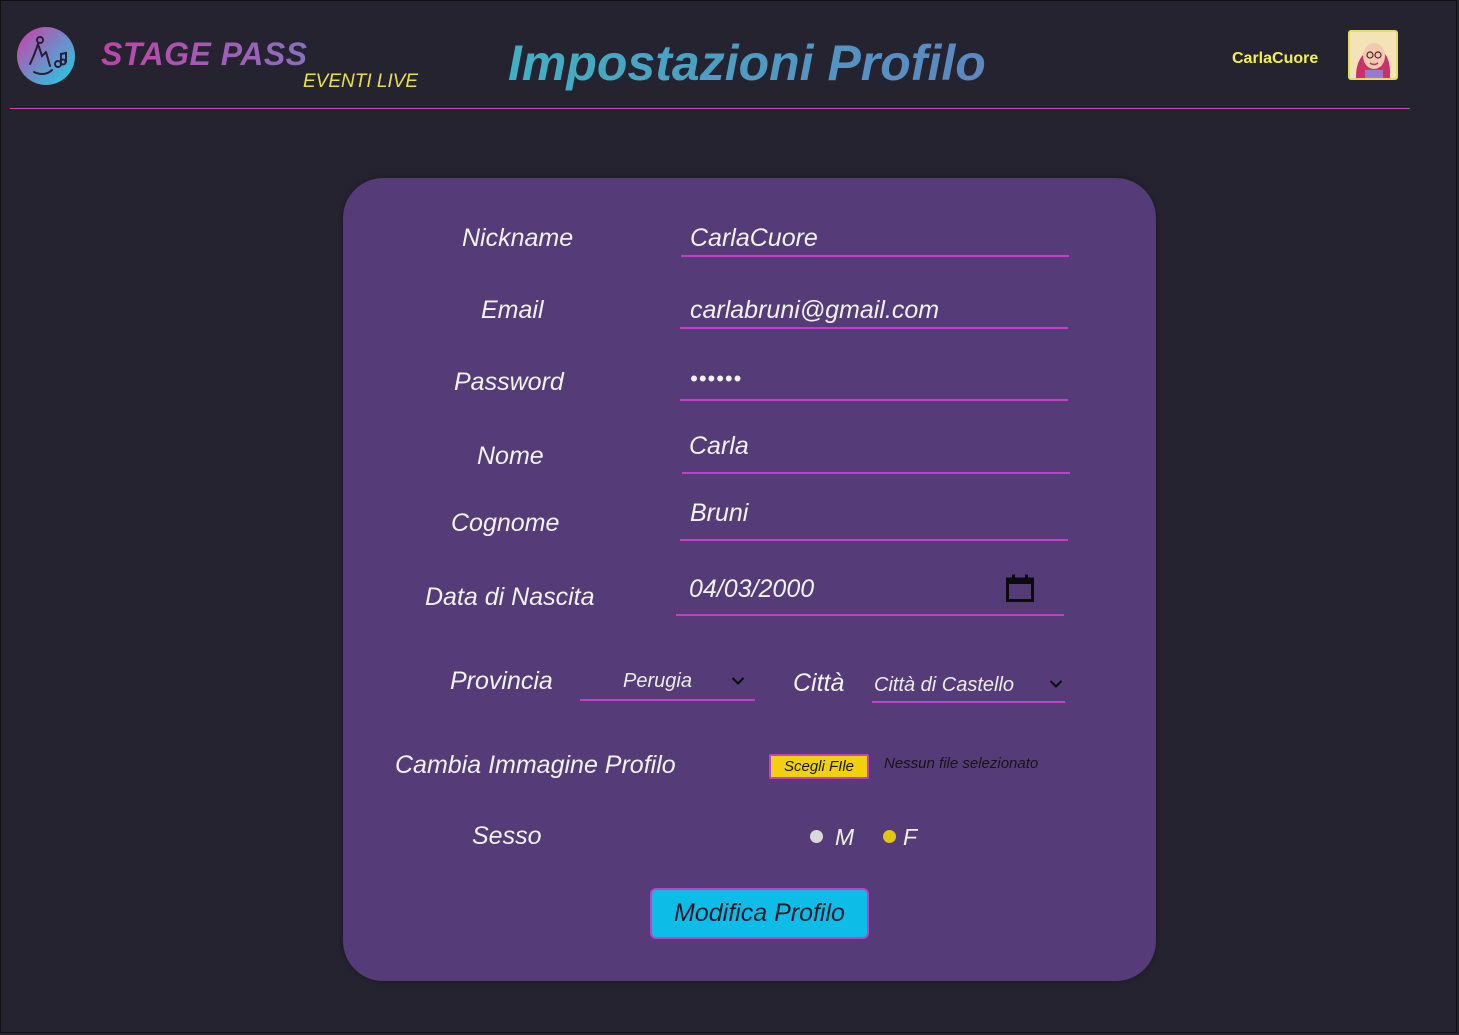  I want to click on immagine-label: Cambia Immagine Profilo, so click(535, 765).